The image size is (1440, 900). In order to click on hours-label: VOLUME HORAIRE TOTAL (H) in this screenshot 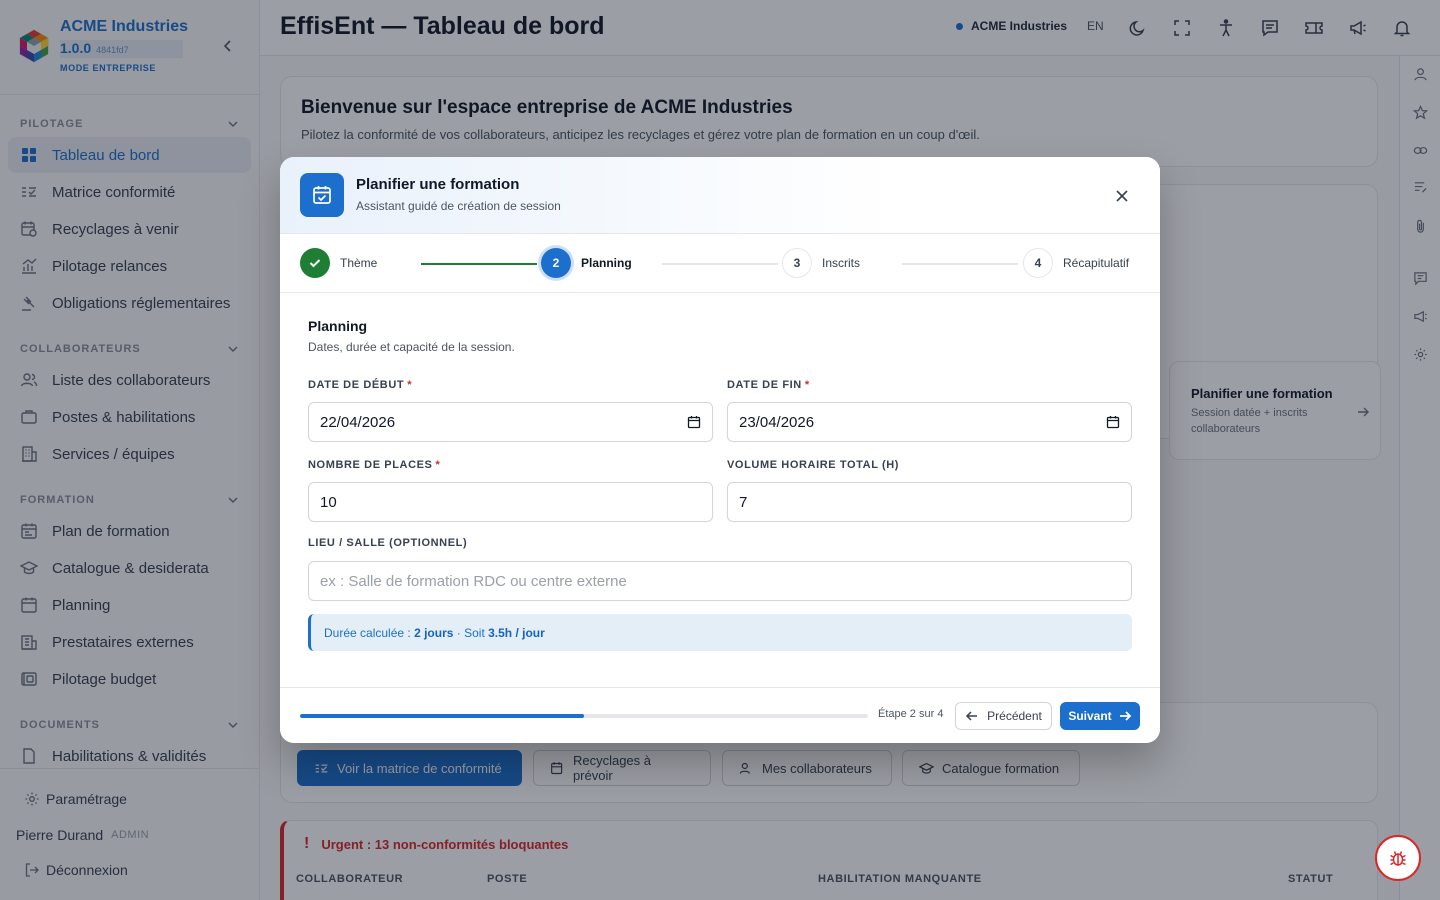, I will do `click(813, 465)`.